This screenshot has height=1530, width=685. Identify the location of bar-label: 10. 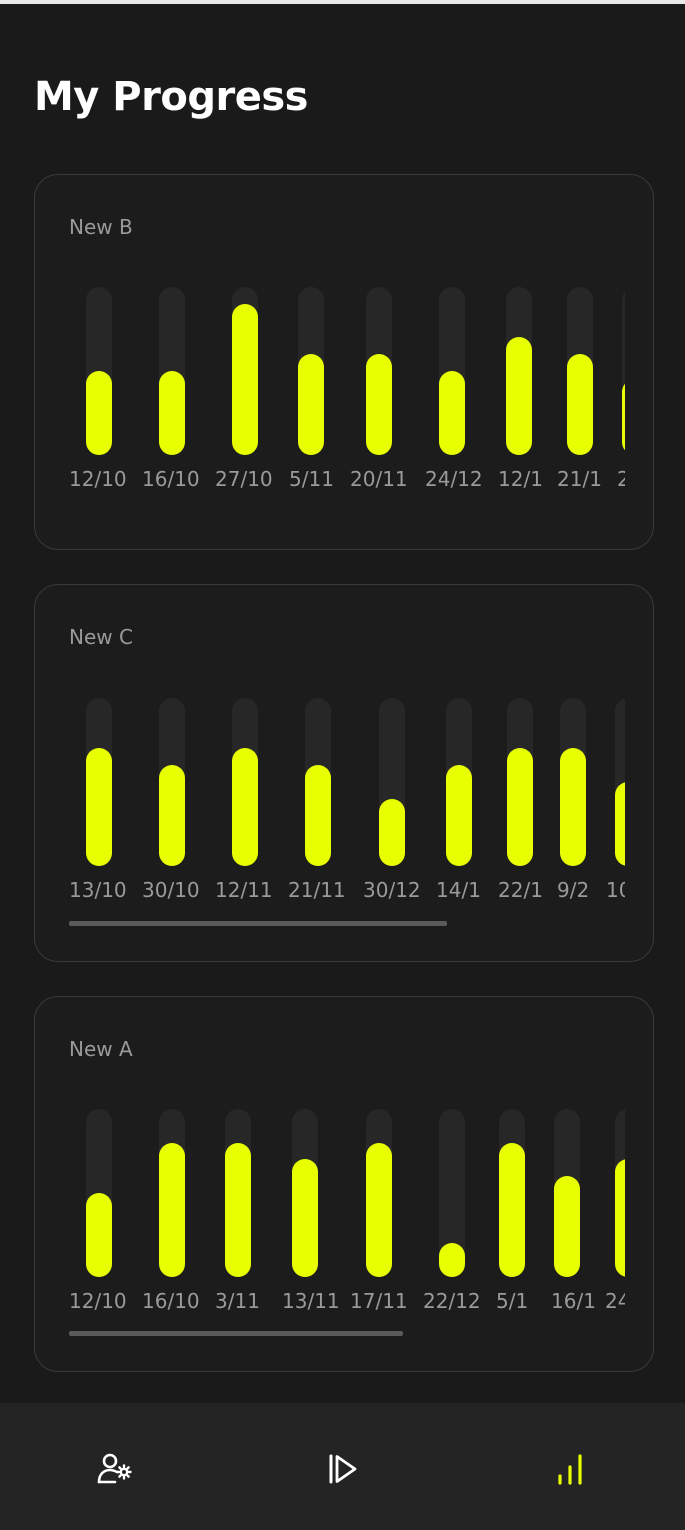
(615, 890).